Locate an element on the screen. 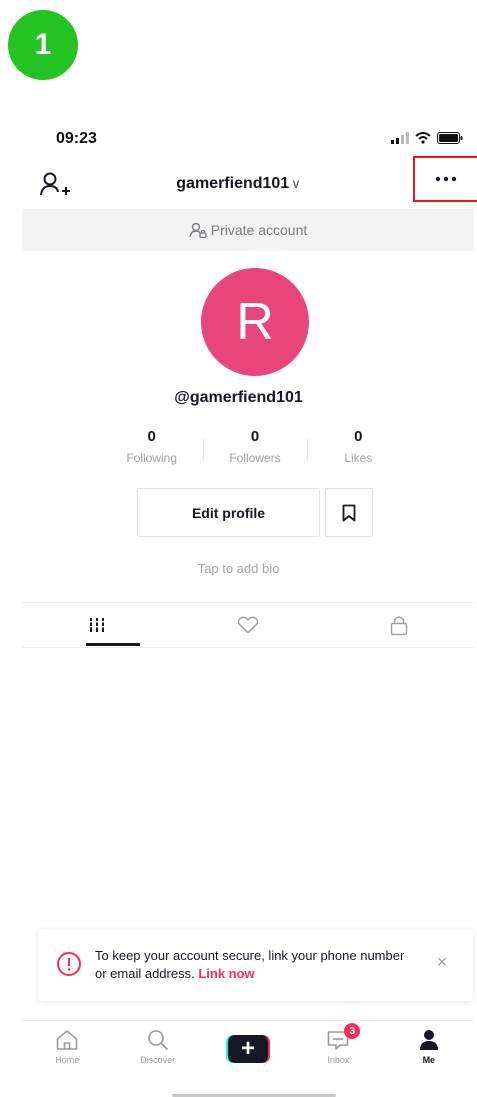 The image size is (477, 1097). more-dots-icon is located at coordinates (446, 179).